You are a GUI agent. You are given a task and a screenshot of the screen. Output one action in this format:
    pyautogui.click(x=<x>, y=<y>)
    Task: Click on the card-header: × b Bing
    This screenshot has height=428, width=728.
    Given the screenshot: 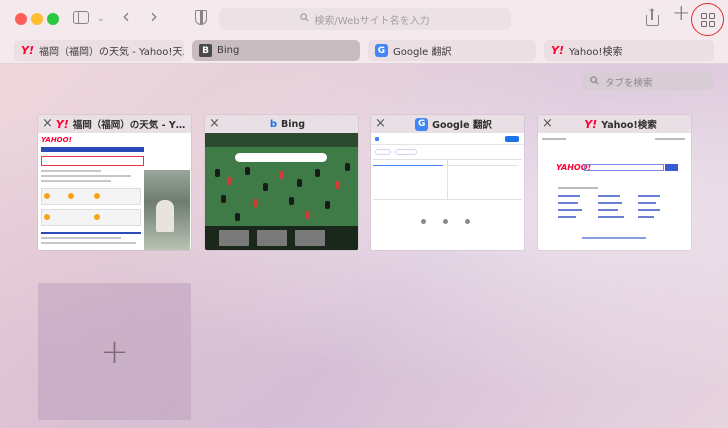 What is the action you would take?
    pyautogui.click(x=281, y=124)
    